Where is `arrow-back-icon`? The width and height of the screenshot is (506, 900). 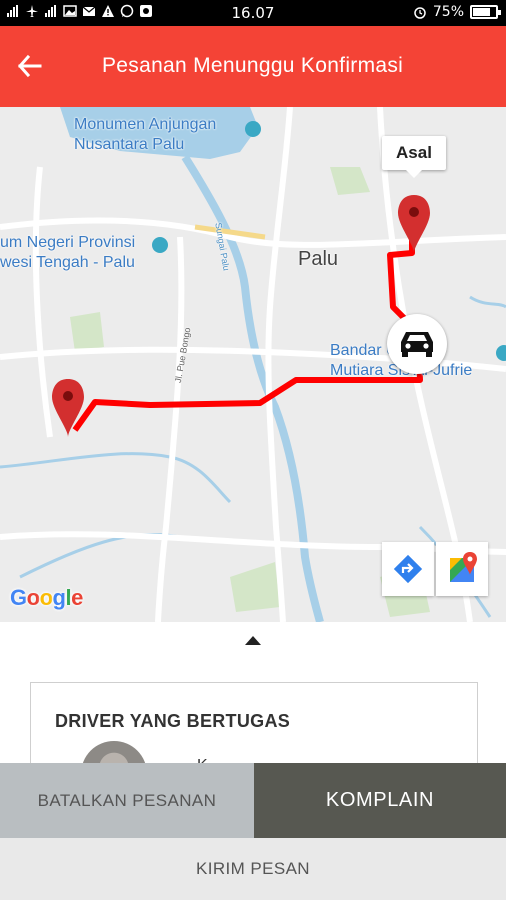
arrow-back-icon is located at coordinates (29, 66).